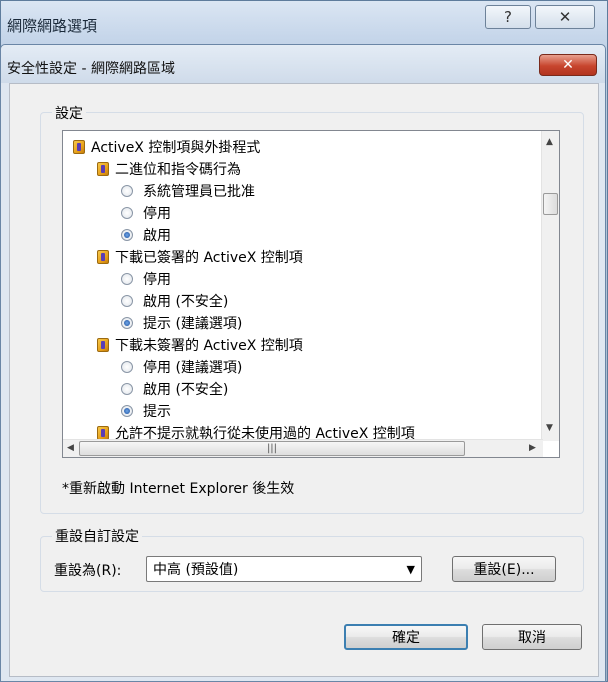 The width and height of the screenshot is (608, 682). Describe the element at coordinates (549, 428) in the screenshot. I see `scroll-down-icon: ▼` at that location.